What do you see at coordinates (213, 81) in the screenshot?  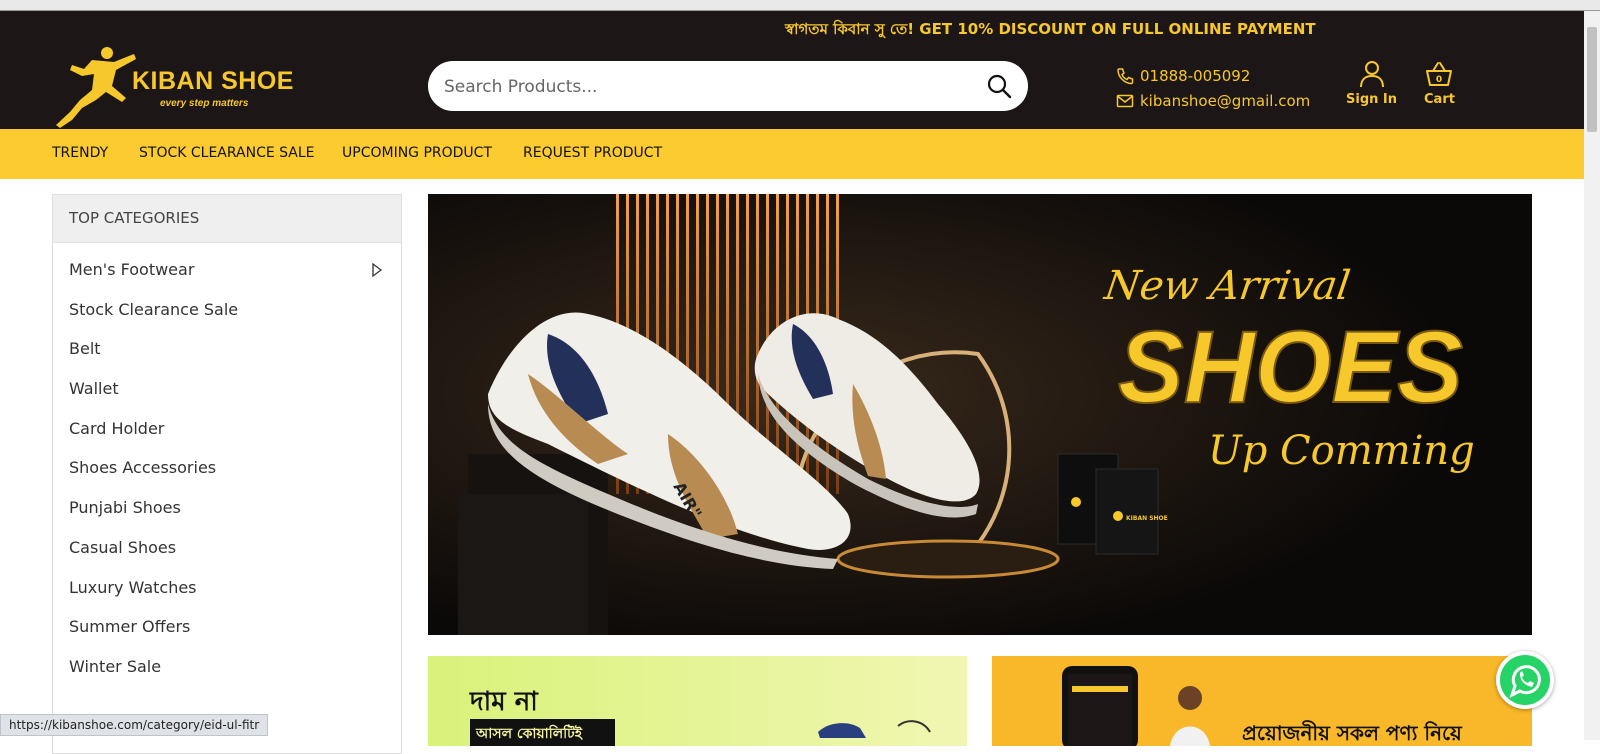 I see `brand-name: KIBAN SHOE` at bounding box center [213, 81].